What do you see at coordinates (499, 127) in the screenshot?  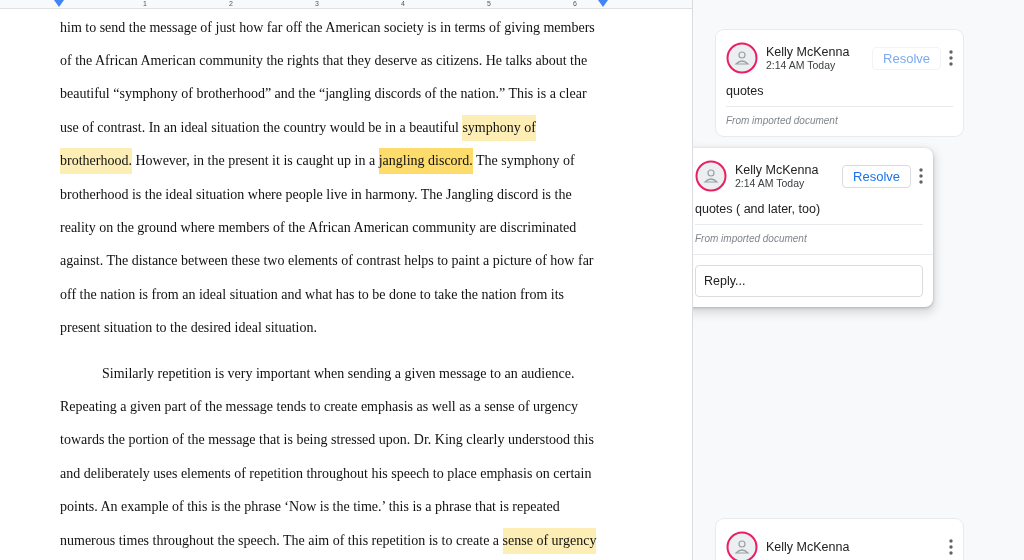 I see `highlighted-text: symphony of` at bounding box center [499, 127].